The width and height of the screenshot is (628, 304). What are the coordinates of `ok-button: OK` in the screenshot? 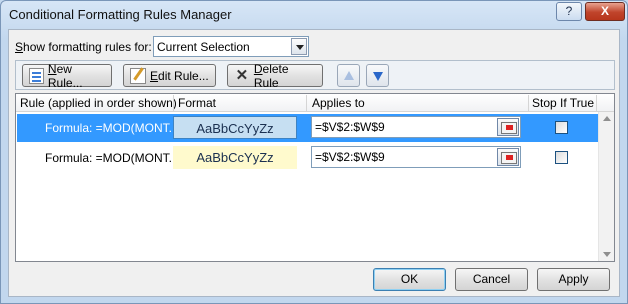 It's located at (409, 279).